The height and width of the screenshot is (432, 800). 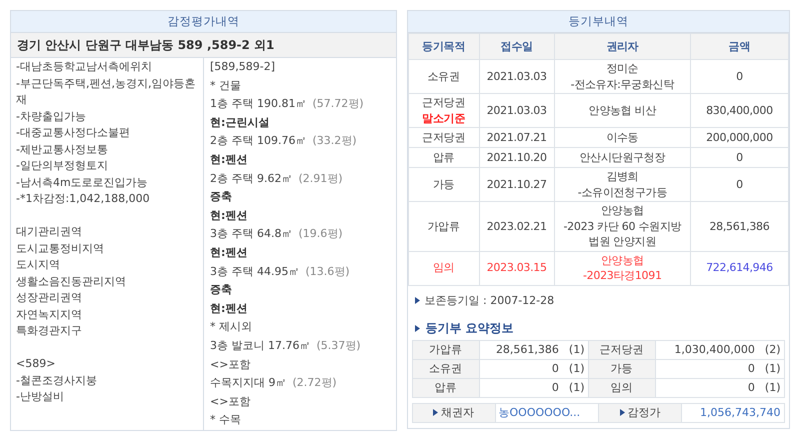 What do you see at coordinates (733, 412) in the screenshot?
I see `table-cell: 1,056,743,740` at bounding box center [733, 412].